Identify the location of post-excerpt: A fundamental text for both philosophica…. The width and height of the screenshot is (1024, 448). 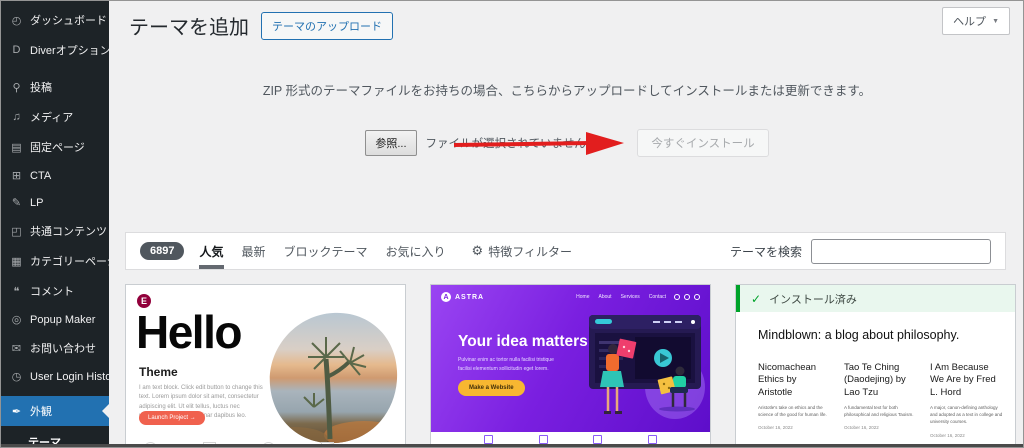
(879, 411).